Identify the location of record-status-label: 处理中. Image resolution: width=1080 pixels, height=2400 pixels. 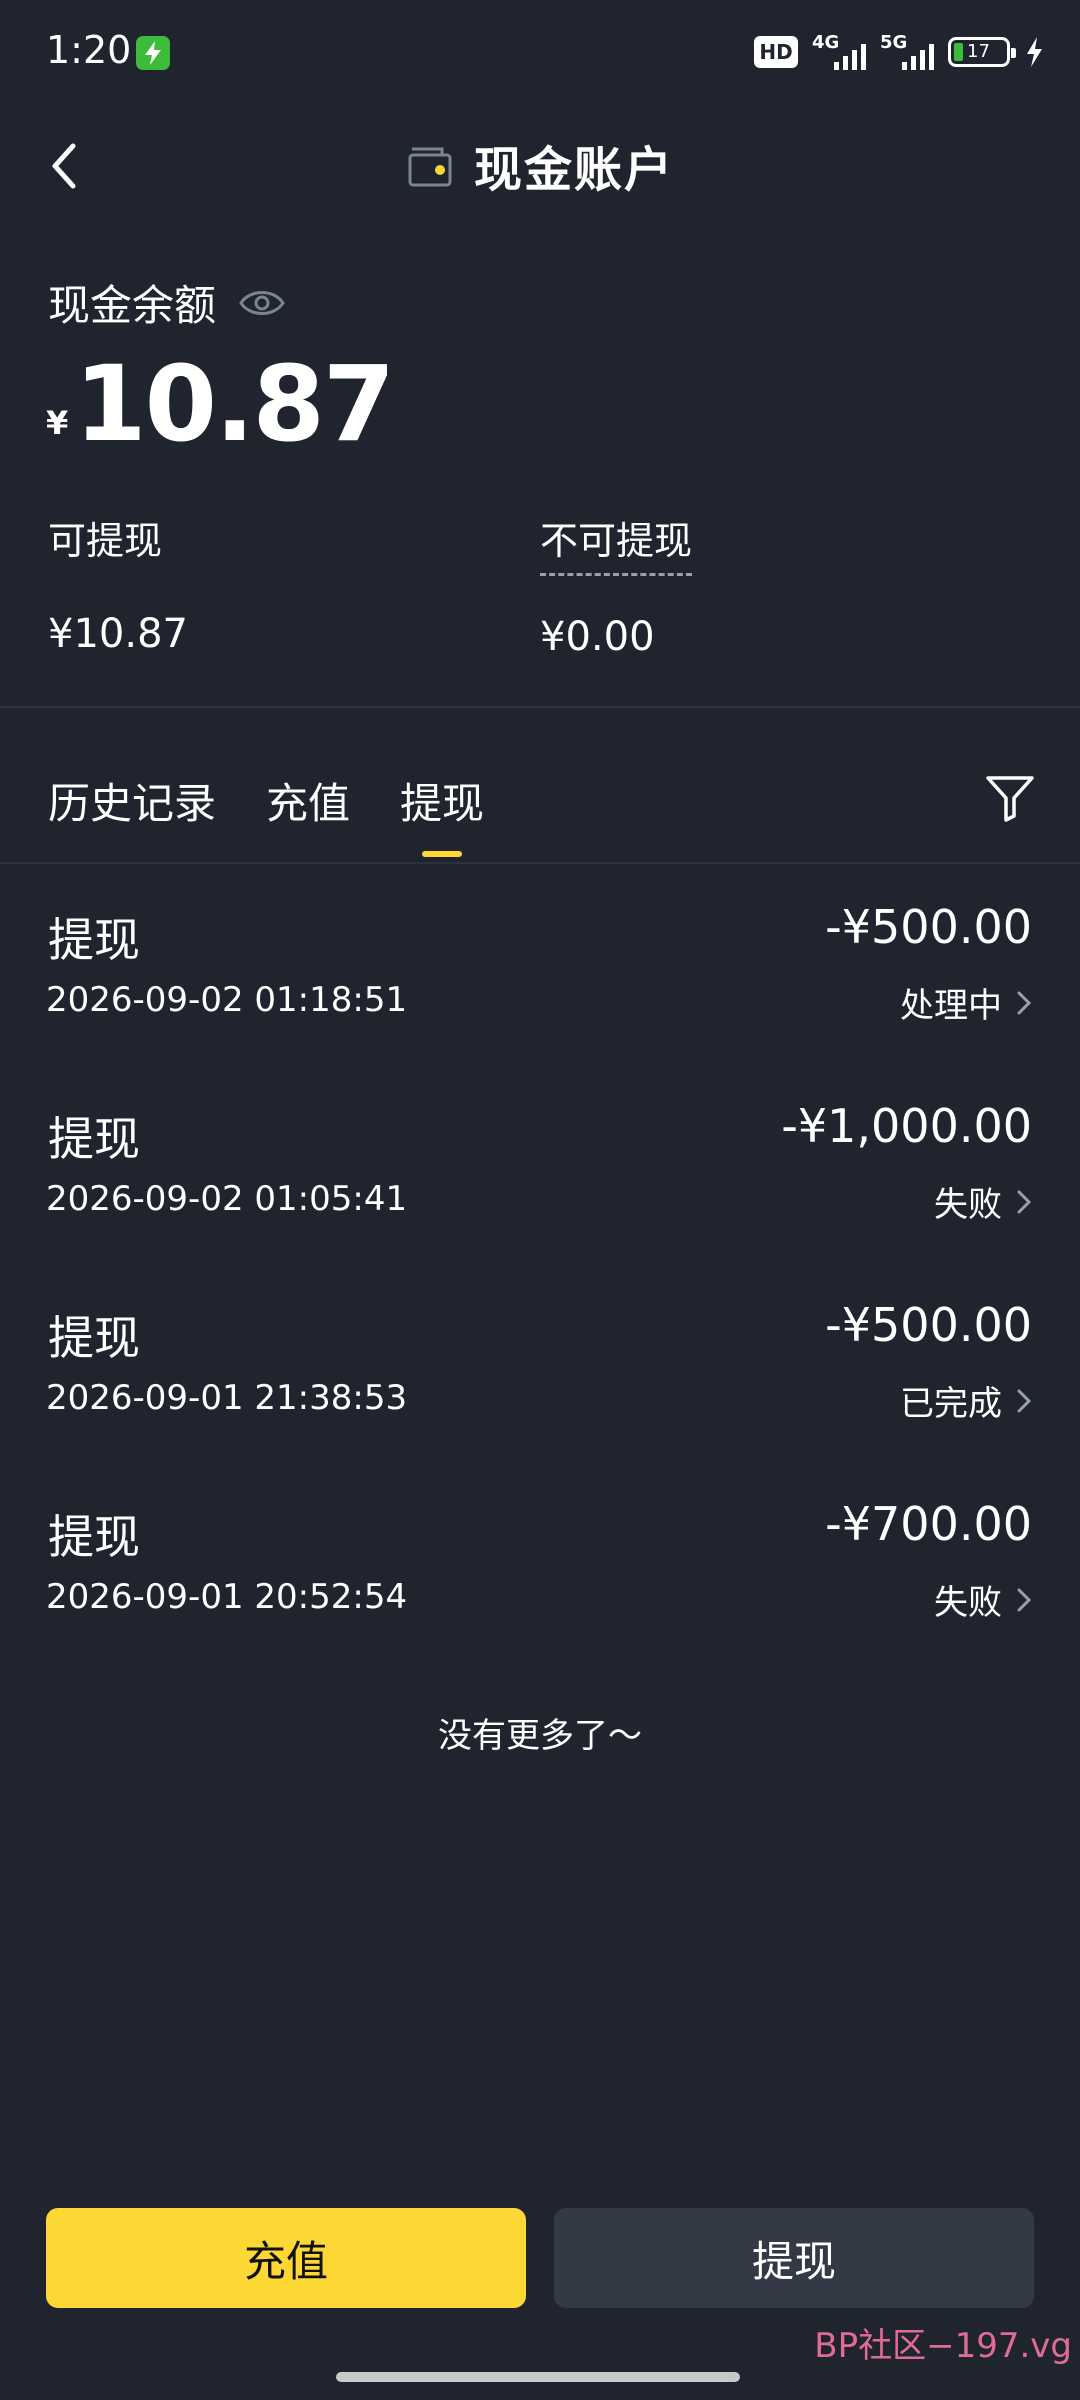
(951, 1006).